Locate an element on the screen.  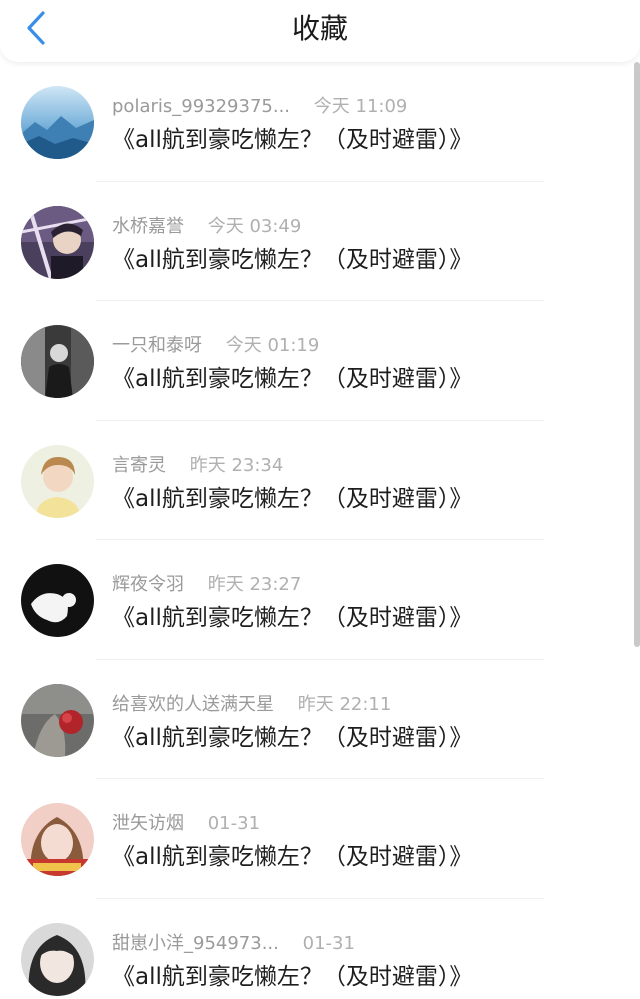
list-item: 辉夜令羽 昨天 23:27 《all航到豪吃懒左？（及时避雷）》 is located at coordinates (320, 600).